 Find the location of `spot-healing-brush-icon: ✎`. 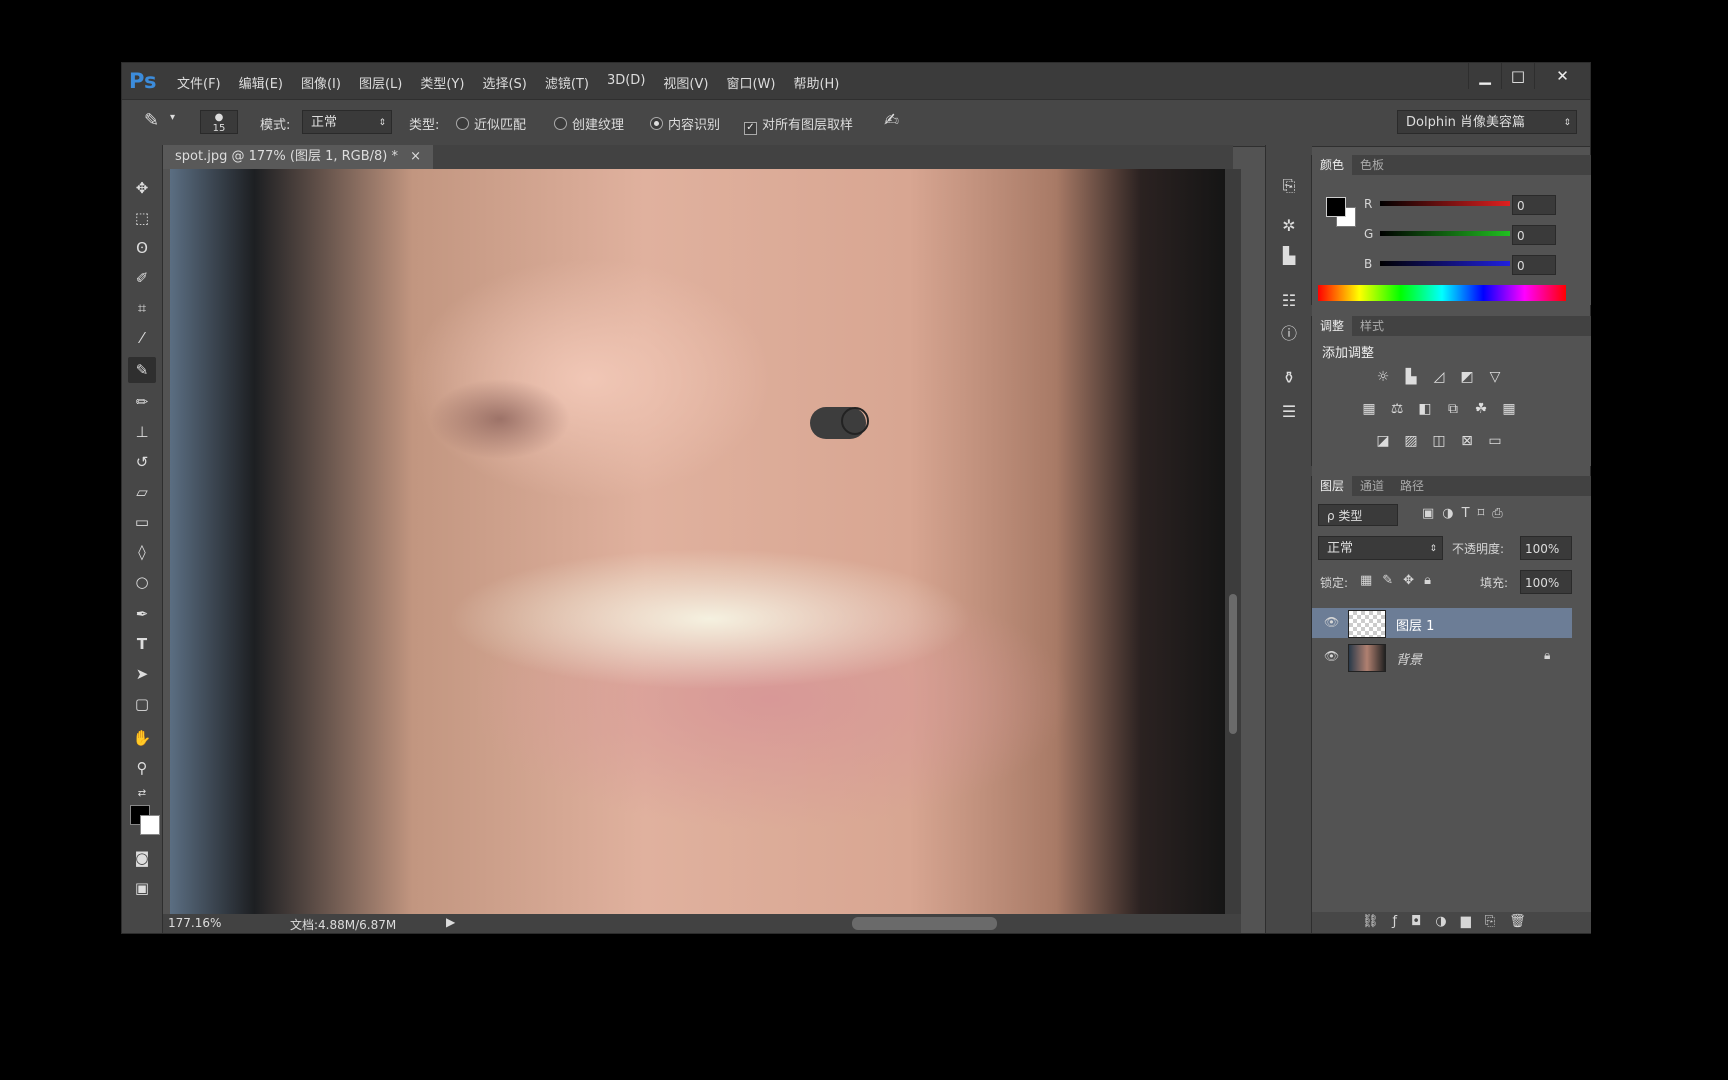

spot-healing-brush-icon: ✎ is located at coordinates (151, 120).